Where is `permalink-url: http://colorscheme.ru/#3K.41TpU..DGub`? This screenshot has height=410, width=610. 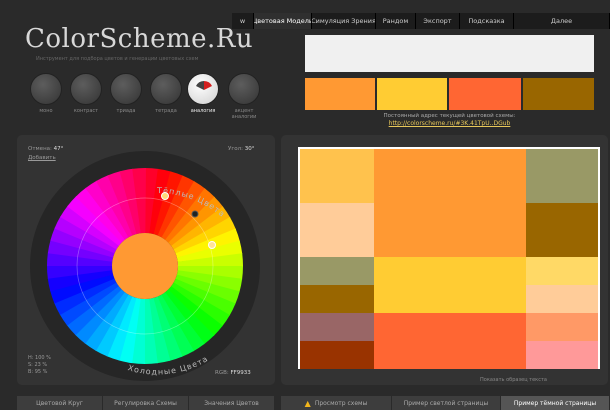
permalink-url: http://colorscheme.ru/#3K.41TpU..DGub is located at coordinates (449, 123).